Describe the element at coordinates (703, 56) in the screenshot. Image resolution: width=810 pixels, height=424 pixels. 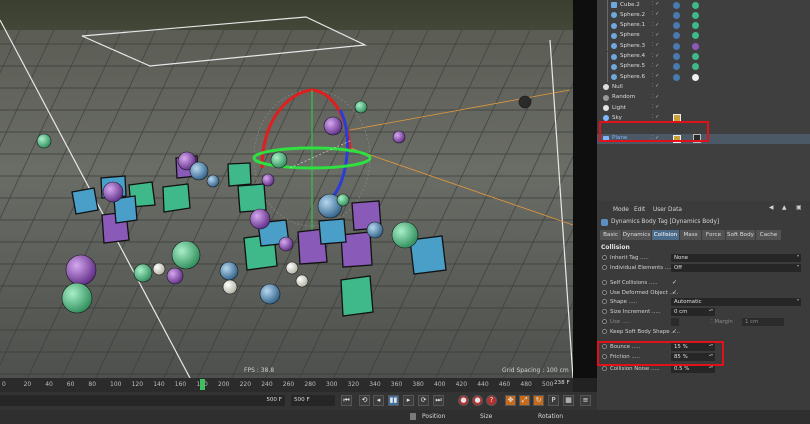
I see `object-row: Sphere.4 ⁚ ✓` at that location.